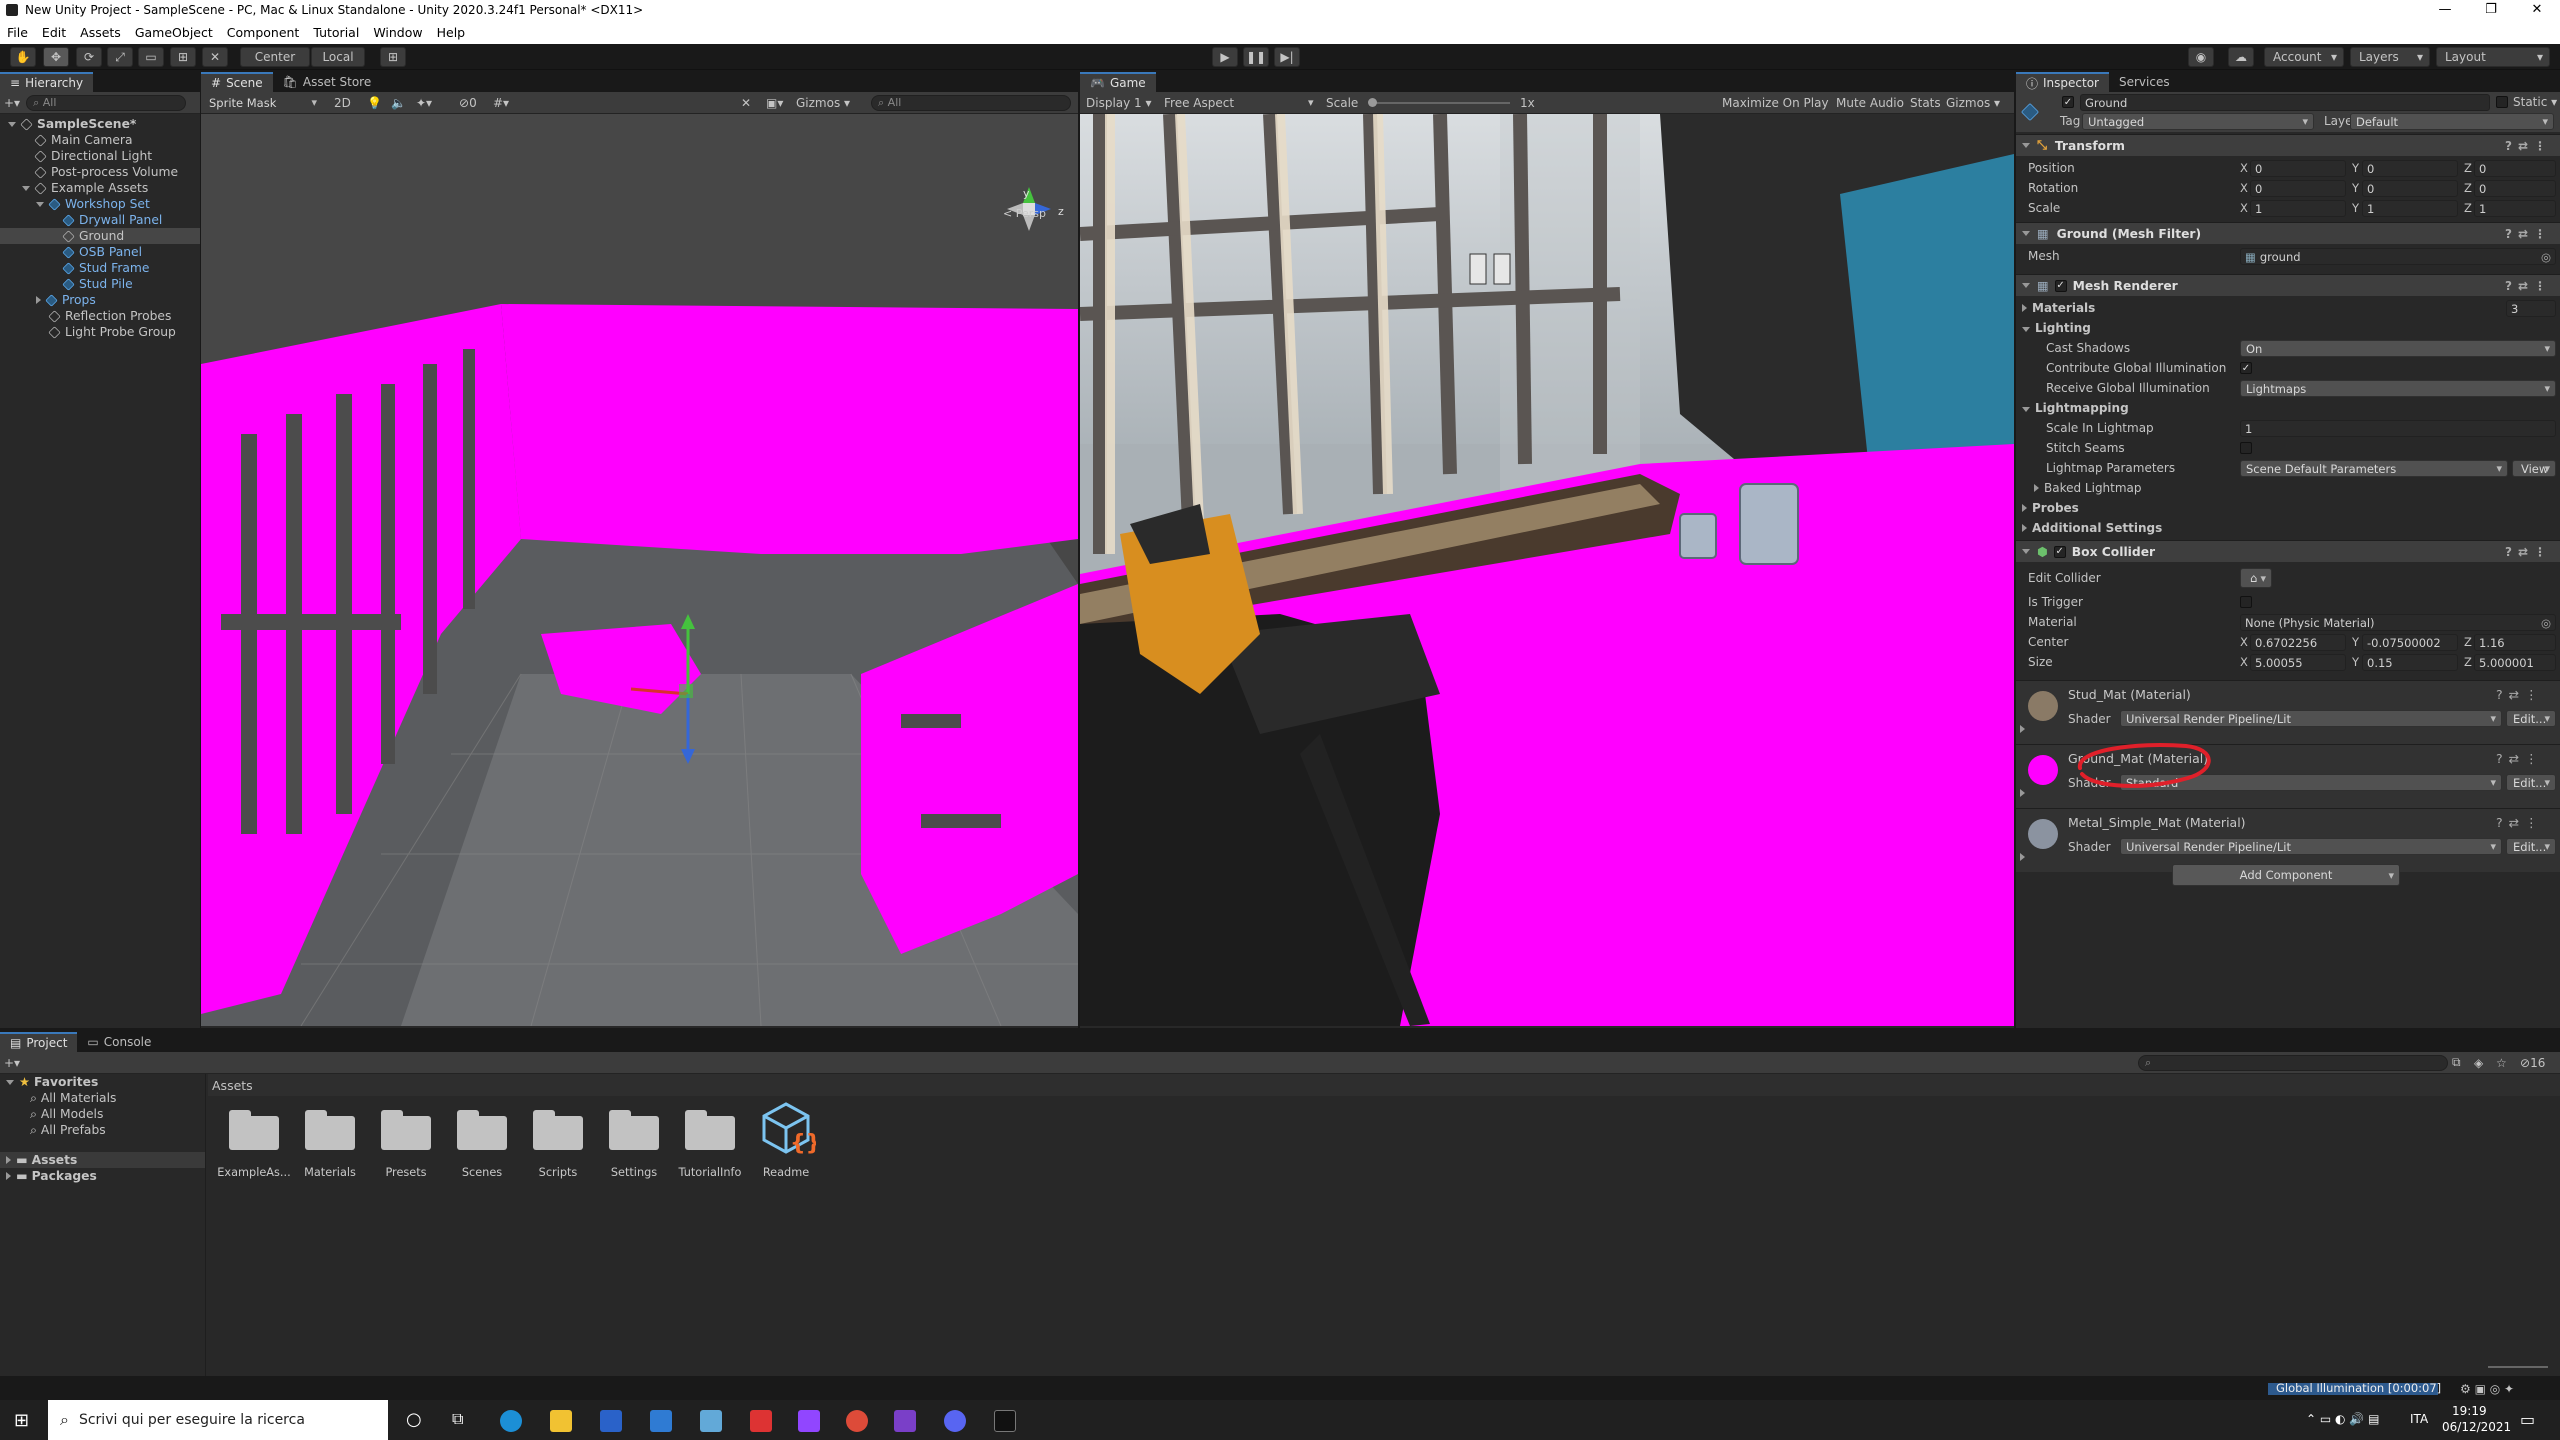 The height and width of the screenshot is (1440, 2560). What do you see at coordinates (2398, 622) in the screenshot?
I see `collider-material-field: None (Physic Material) ◎` at bounding box center [2398, 622].